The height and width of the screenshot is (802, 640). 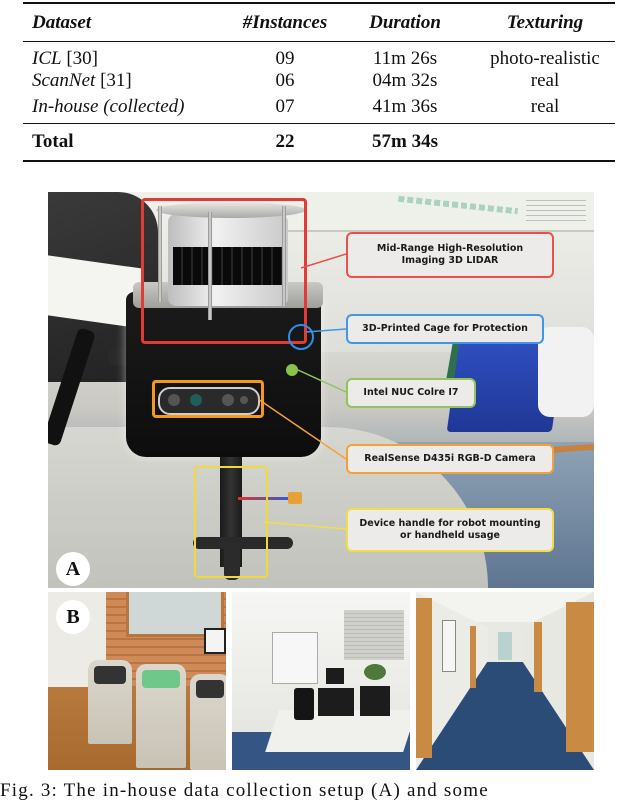 What do you see at coordinates (545, 58) in the screenshot?
I see `texturing-cell: photo-realistic` at bounding box center [545, 58].